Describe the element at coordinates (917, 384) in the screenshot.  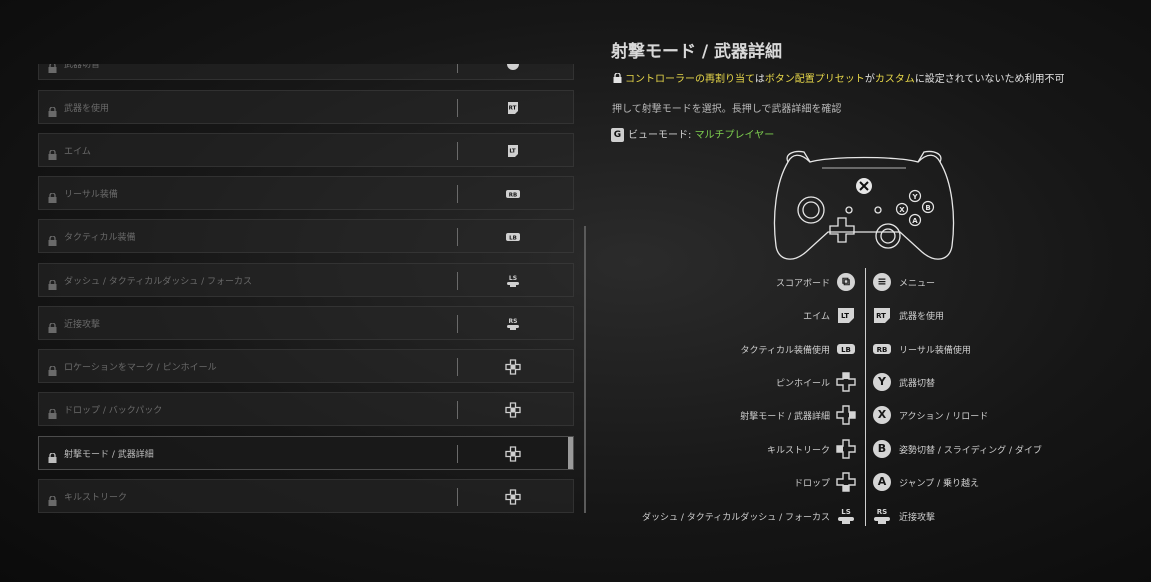
I see `mapping-label: 武器切替` at that location.